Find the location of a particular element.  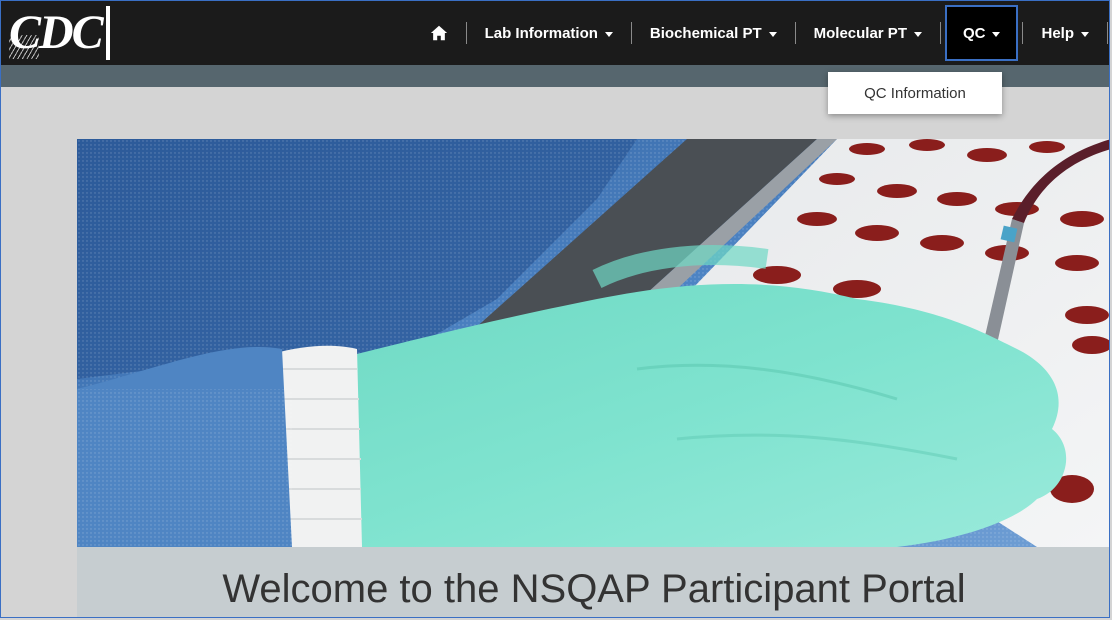

nav-biochemical-pt: Biochemical PT is located at coordinates (713, 33).